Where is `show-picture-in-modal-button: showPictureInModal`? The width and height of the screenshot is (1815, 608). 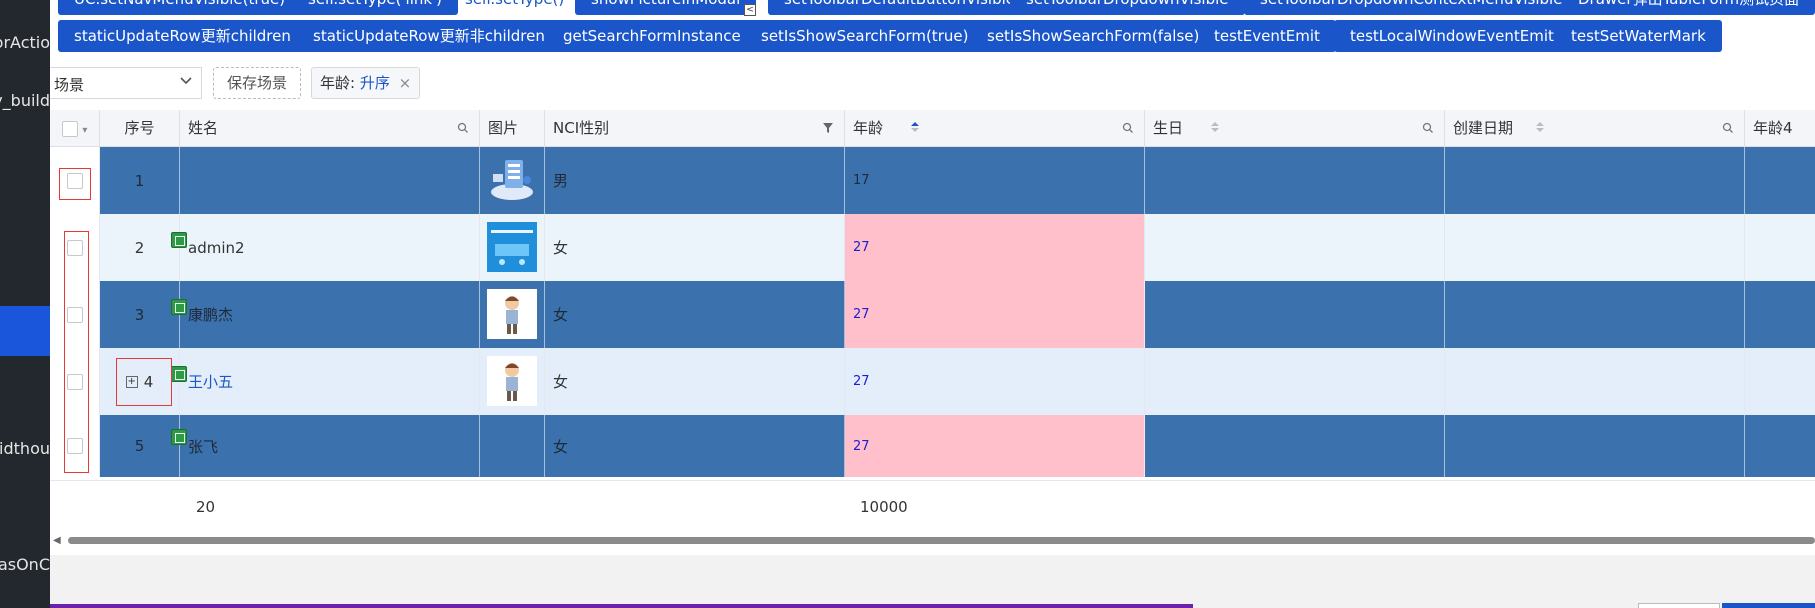 show-picture-in-modal-button: showPictureInModal is located at coordinates (666, 7).